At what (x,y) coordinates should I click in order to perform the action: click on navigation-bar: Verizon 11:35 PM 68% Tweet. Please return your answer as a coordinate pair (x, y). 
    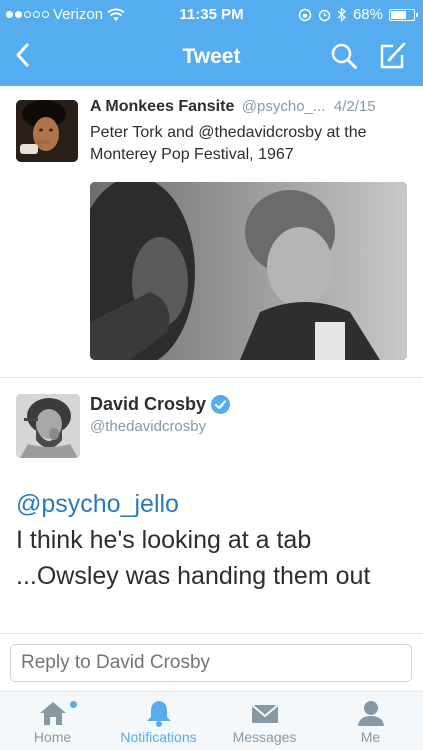
    Looking at the image, I should click on (211, 43).